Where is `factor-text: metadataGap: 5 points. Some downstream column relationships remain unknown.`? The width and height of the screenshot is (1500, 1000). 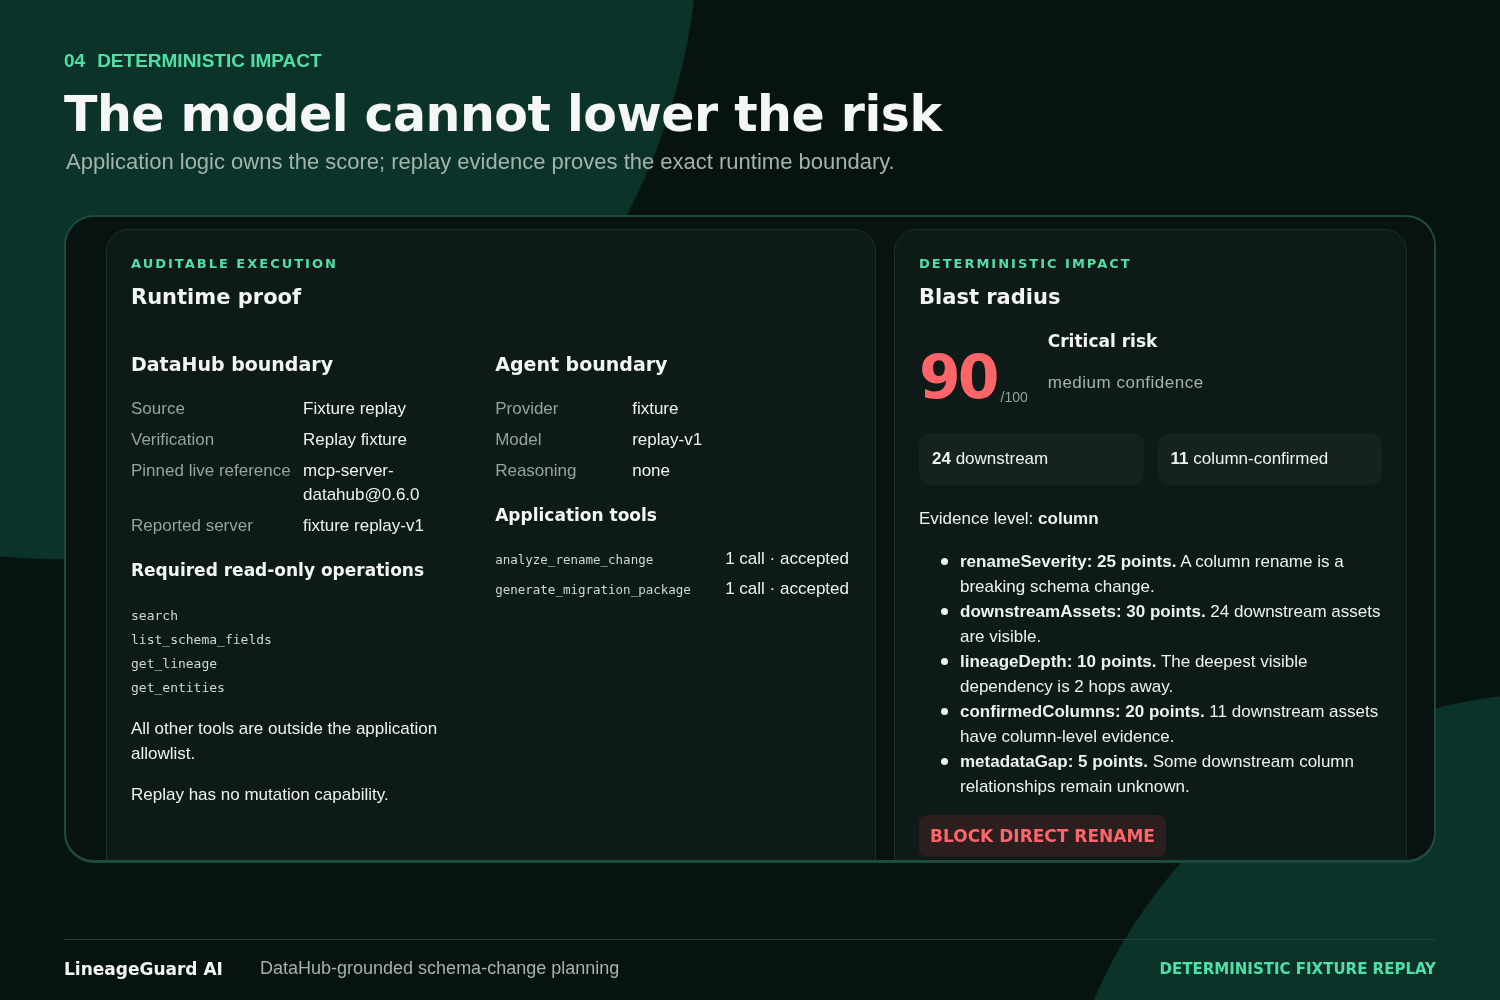
factor-text: metadataGap: 5 points. Some downstream column relationships remain unknown. is located at coordinates (1157, 774).